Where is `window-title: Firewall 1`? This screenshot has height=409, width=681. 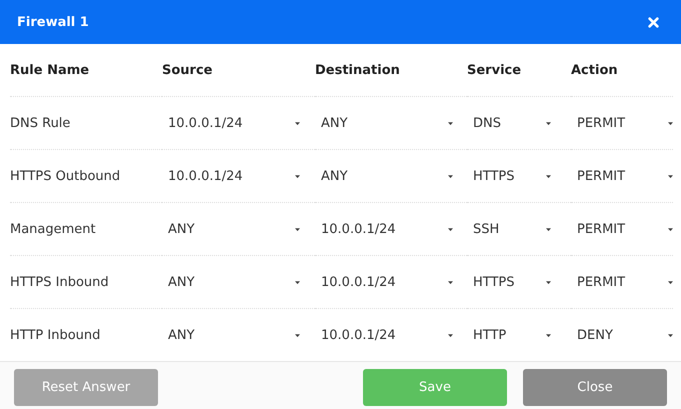 window-title: Firewall 1 is located at coordinates (53, 22).